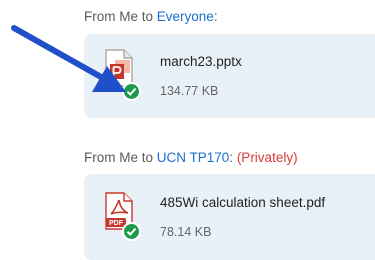 This screenshot has height=260, width=375. I want to click on file-name: 485Wi calculation sheet.pdf, so click(242, 202).